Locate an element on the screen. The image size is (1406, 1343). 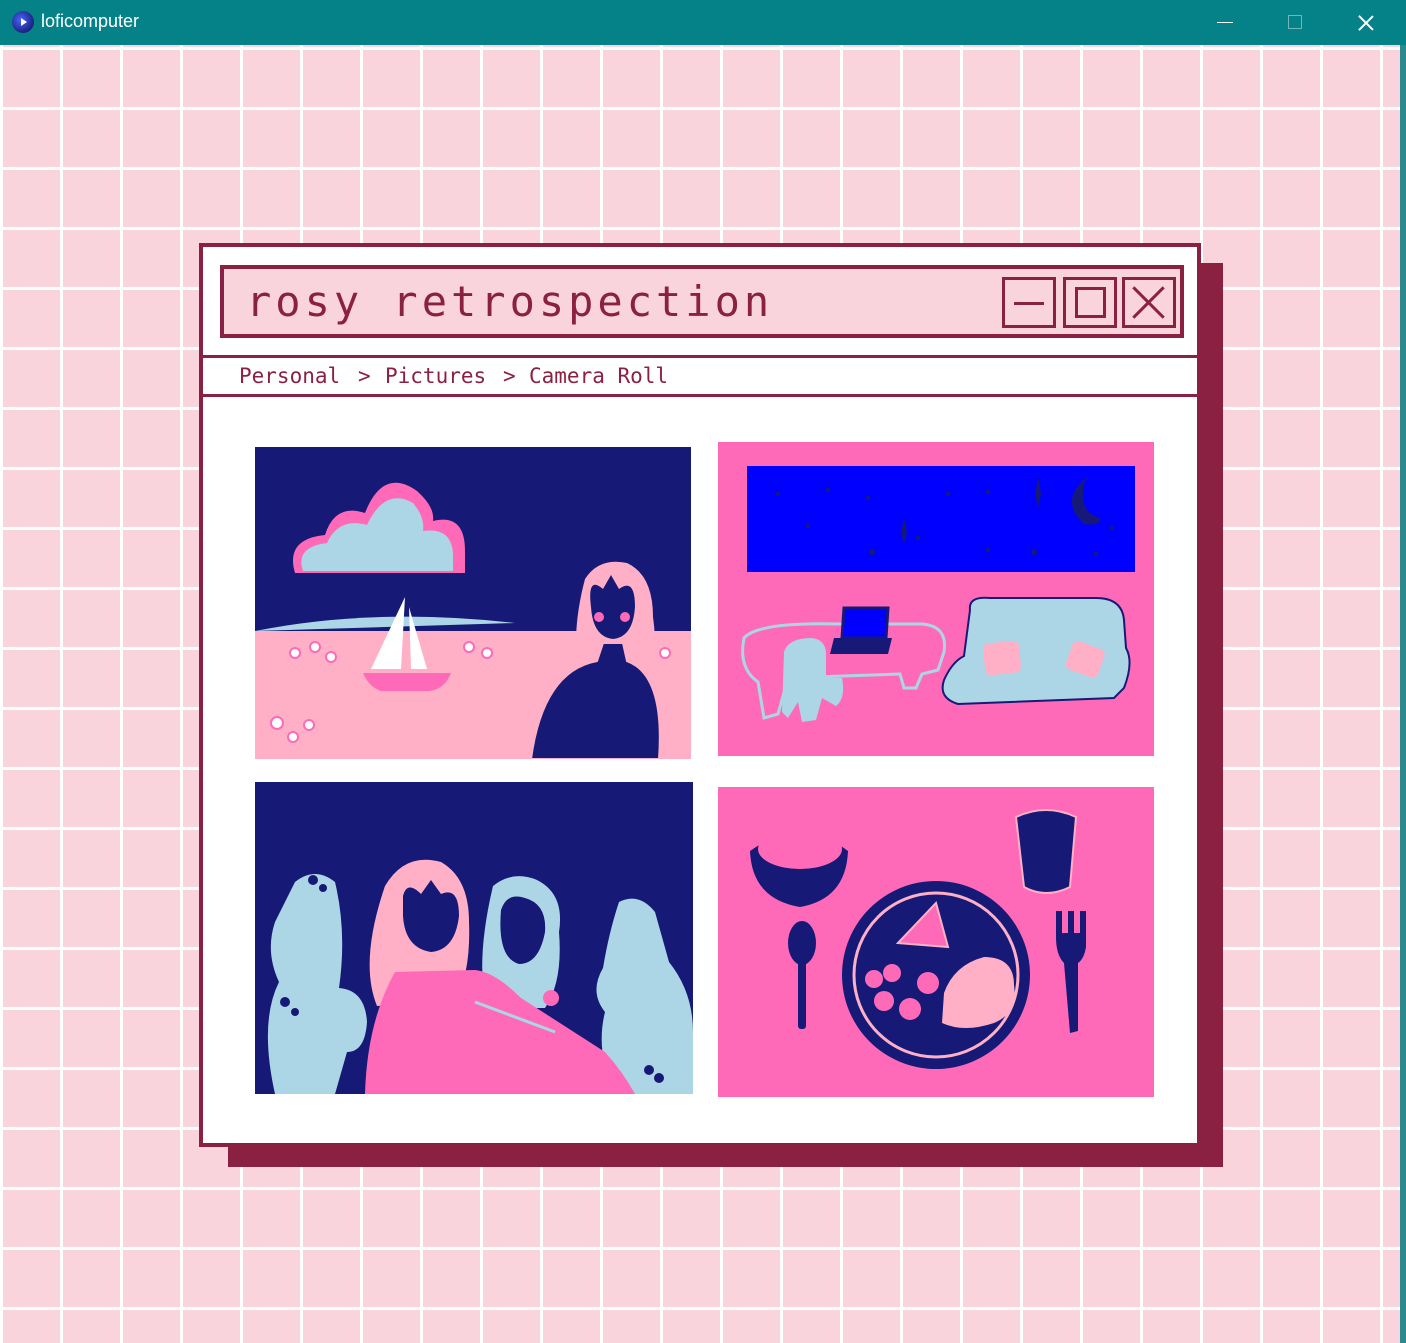
breadcrumb-personal: Personal is located at coordinates (289, 376).